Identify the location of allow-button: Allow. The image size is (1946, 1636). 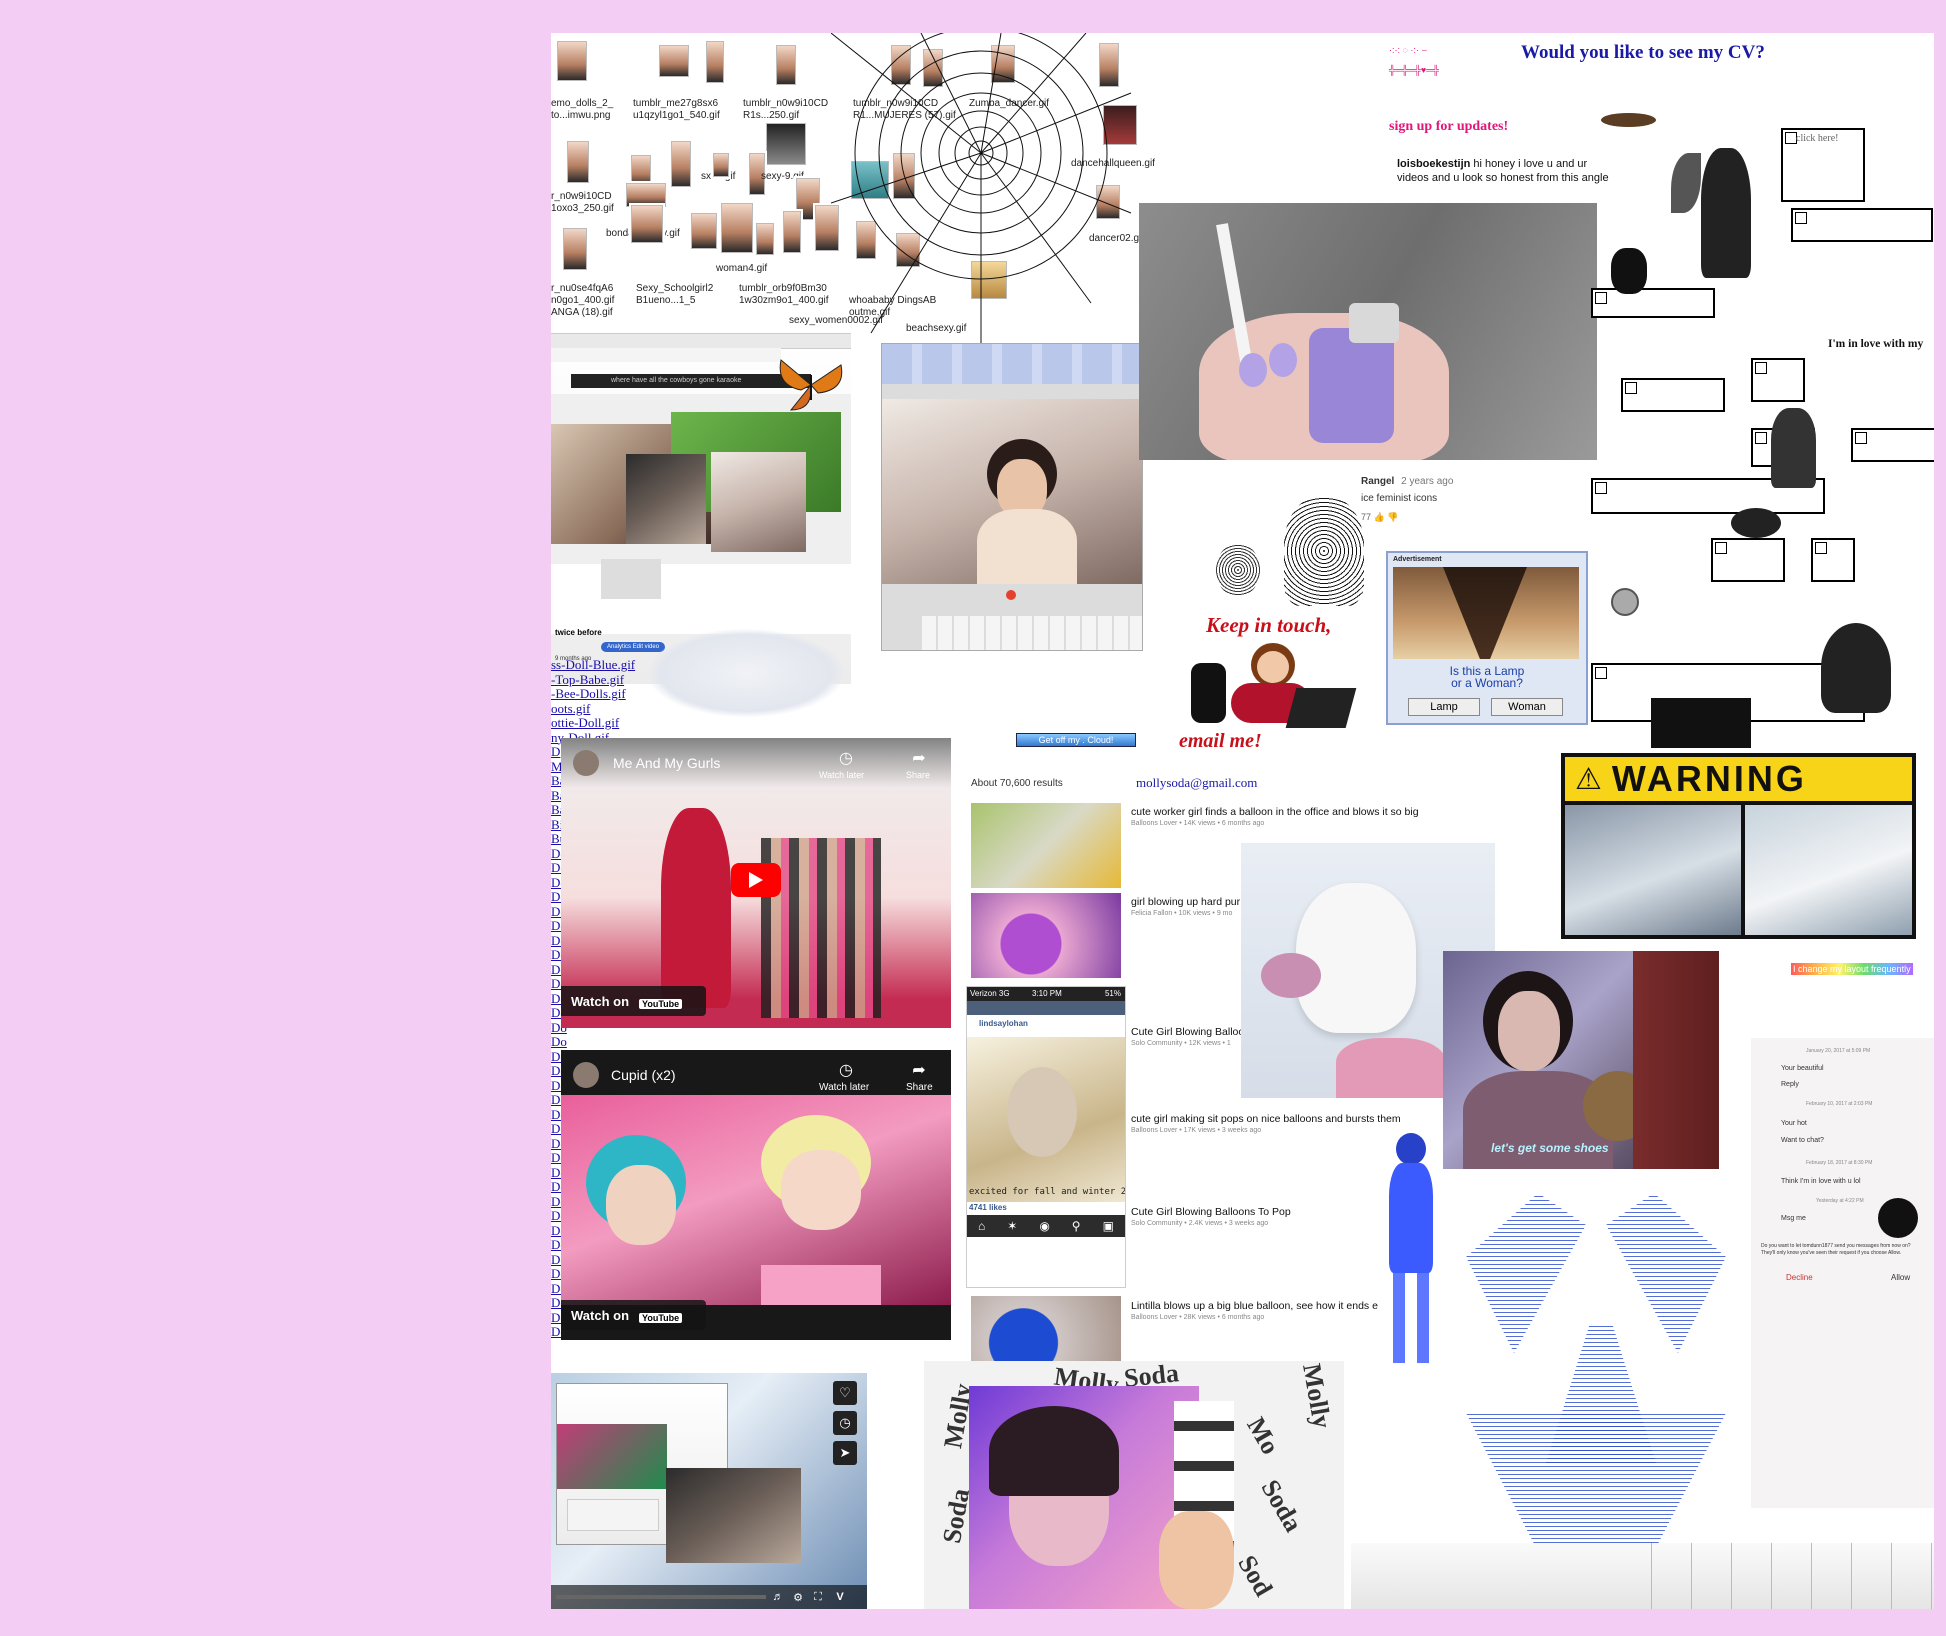
(1900, 1277).